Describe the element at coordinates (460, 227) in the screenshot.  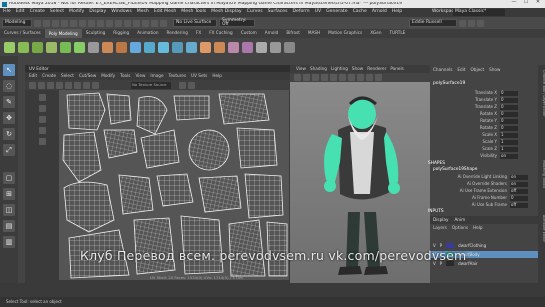
I see `layers-menu-options: Options` at that location.